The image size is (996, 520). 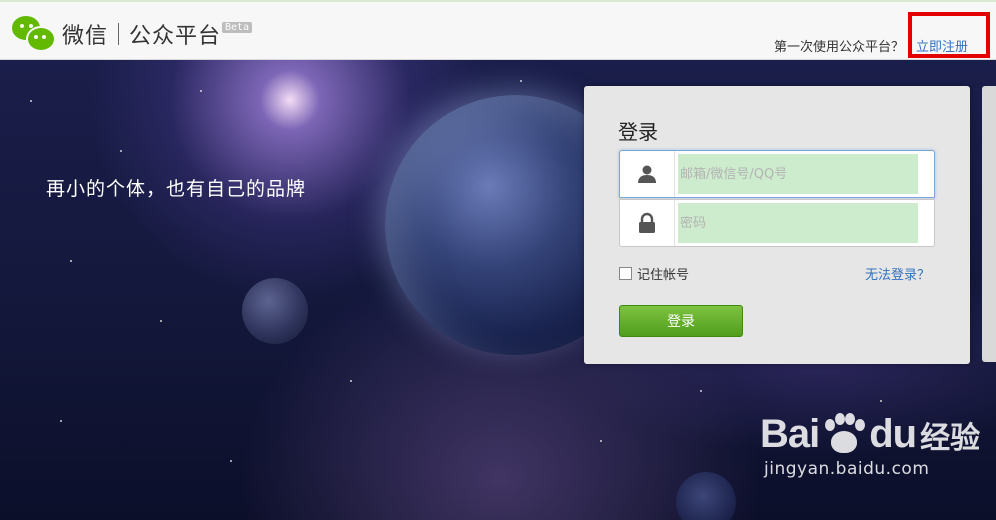 I want to click on username-input, so click(x=798, y=174).